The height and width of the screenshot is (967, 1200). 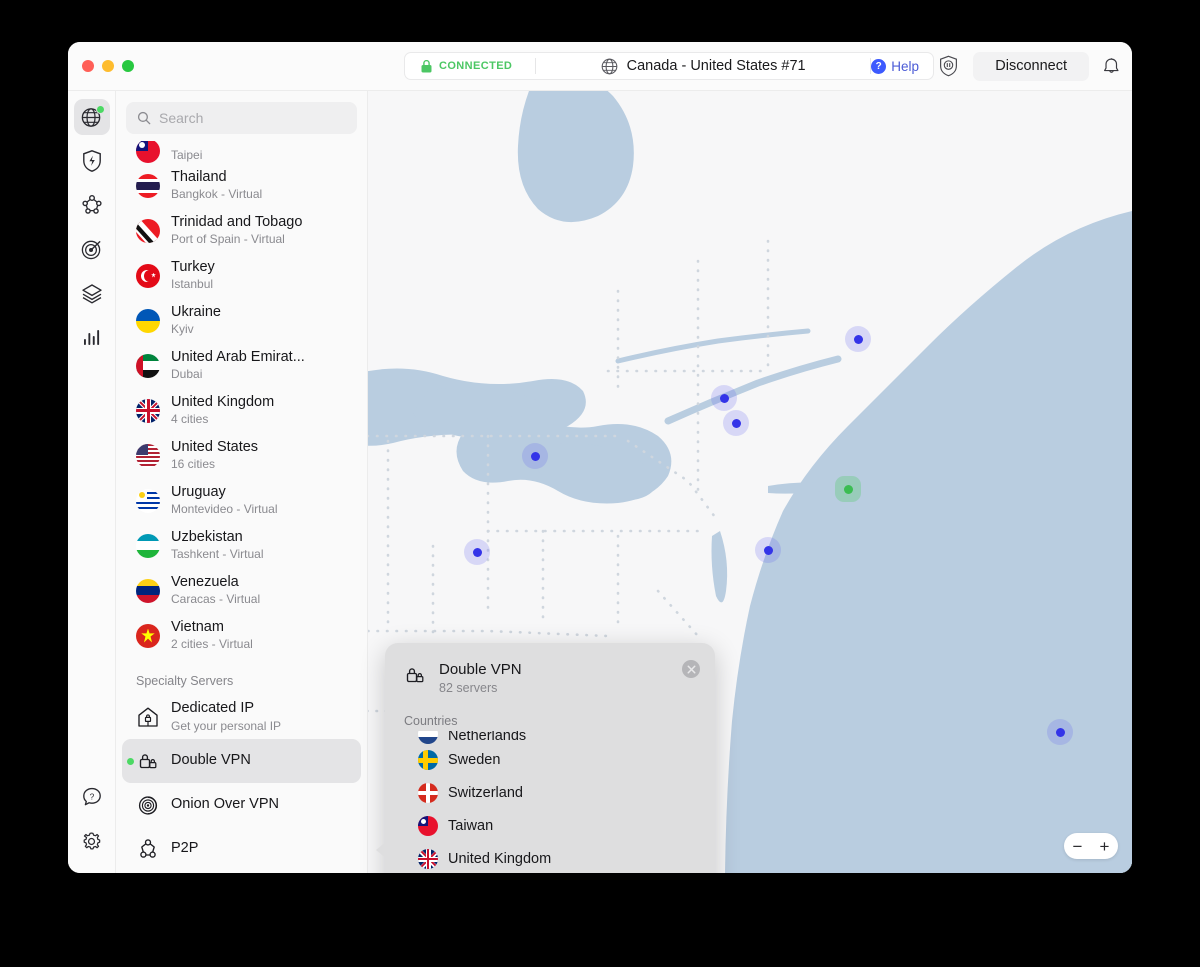 I want to click on server-name-label: Canada - United States #71, so click(x=716, y=66).